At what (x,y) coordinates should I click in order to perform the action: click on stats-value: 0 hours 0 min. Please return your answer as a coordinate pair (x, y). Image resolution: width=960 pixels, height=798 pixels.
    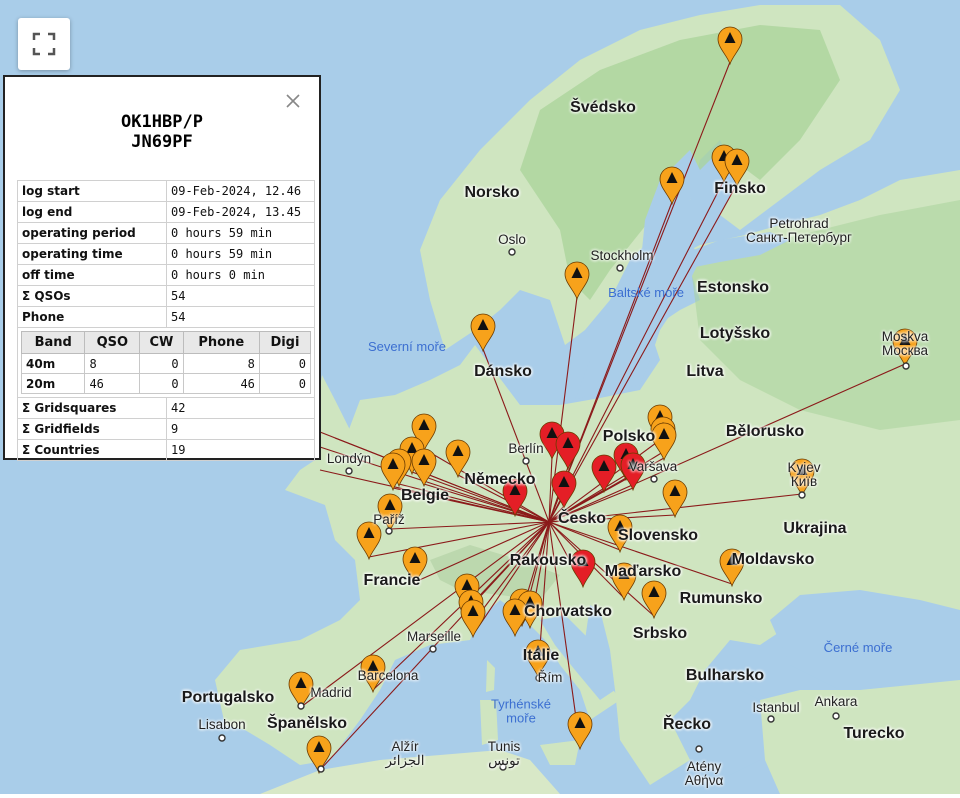
    Looking at the image, I should click on (240, 275).